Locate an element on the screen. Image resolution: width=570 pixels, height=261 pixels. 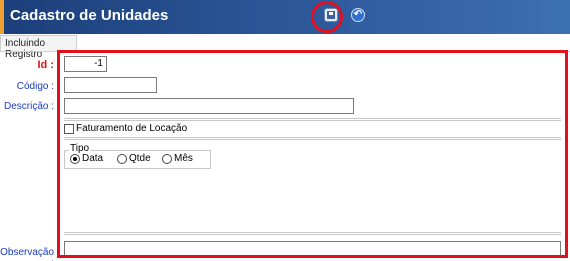
window-title: Cadastro de Unidades is located at coordinates (89, 15).